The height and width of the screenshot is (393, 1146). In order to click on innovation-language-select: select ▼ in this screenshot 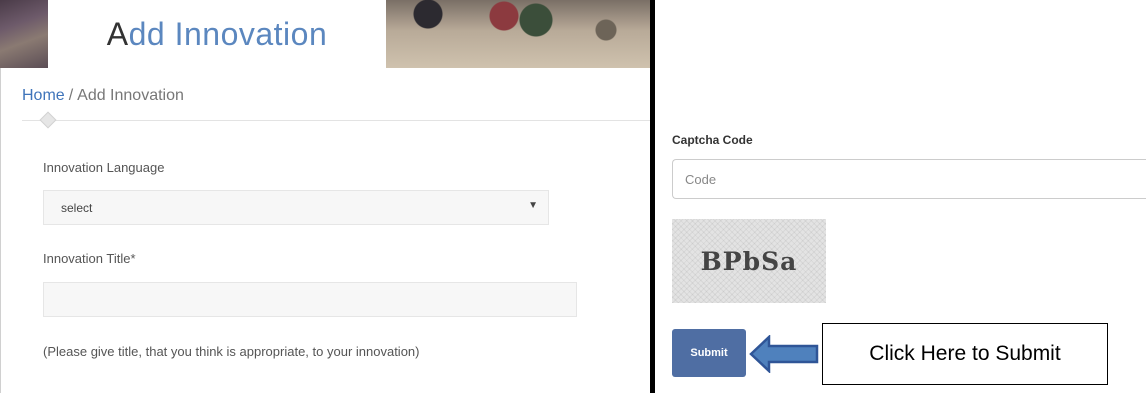, I will do `click(296, 207)`.